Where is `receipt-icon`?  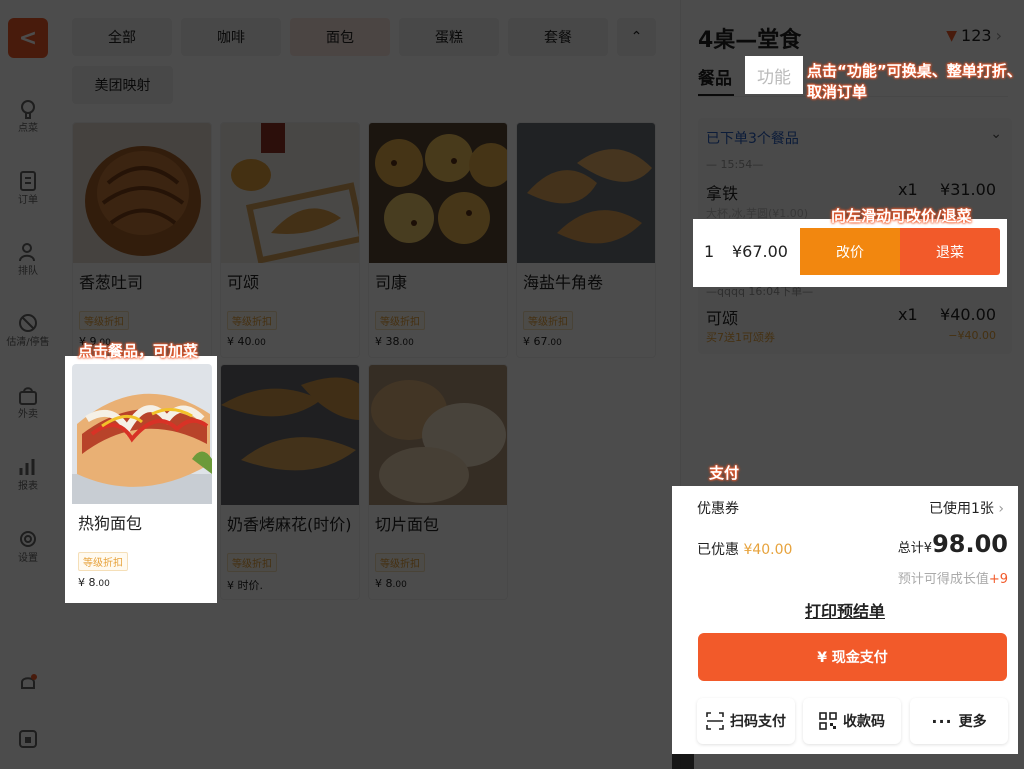
receipt-icon is located at coordinates (28, 181).